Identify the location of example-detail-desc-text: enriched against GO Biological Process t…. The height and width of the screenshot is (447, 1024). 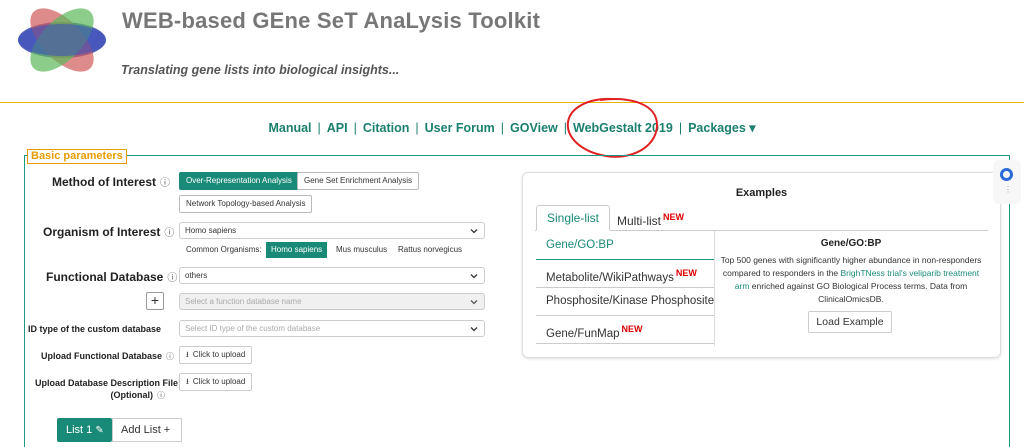
(858, 292).